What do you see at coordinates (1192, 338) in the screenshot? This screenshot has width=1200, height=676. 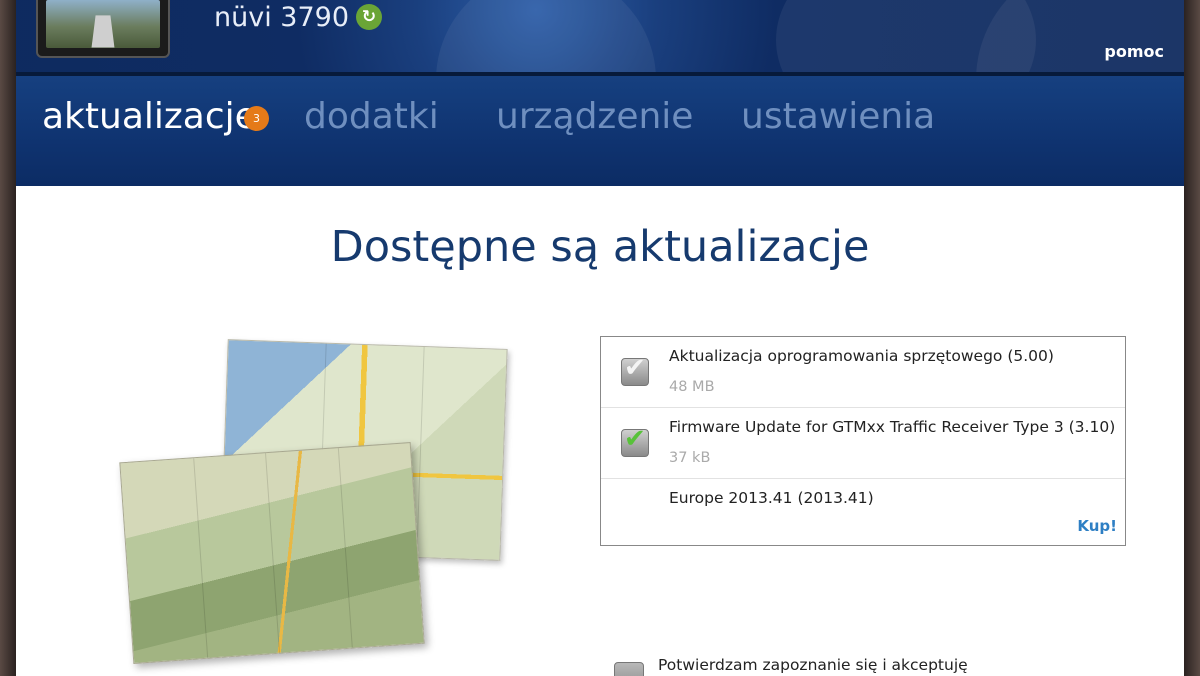 I see `window-frame-right` at bounding box center [1192, 338].